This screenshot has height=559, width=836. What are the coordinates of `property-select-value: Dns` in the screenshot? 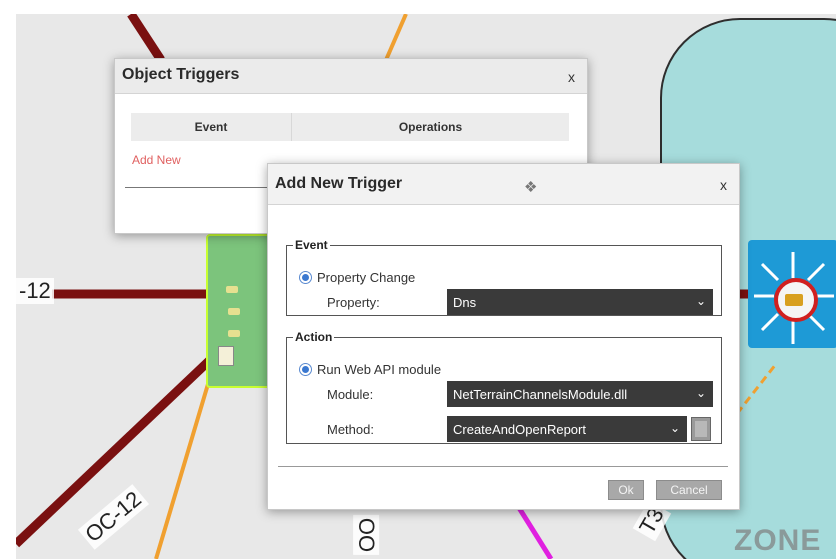 It's located at (465, 302).